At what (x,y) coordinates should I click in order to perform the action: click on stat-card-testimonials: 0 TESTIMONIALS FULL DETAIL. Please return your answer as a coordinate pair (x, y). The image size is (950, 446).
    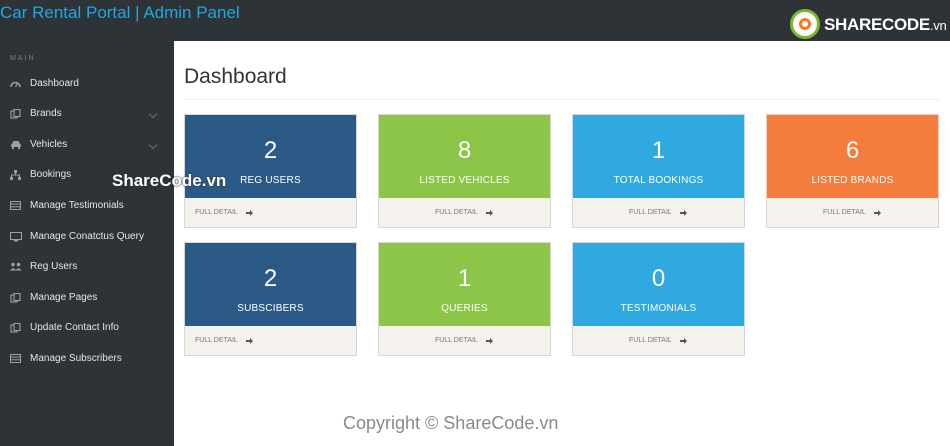
    Looking at the image, I should click on (658, 299).